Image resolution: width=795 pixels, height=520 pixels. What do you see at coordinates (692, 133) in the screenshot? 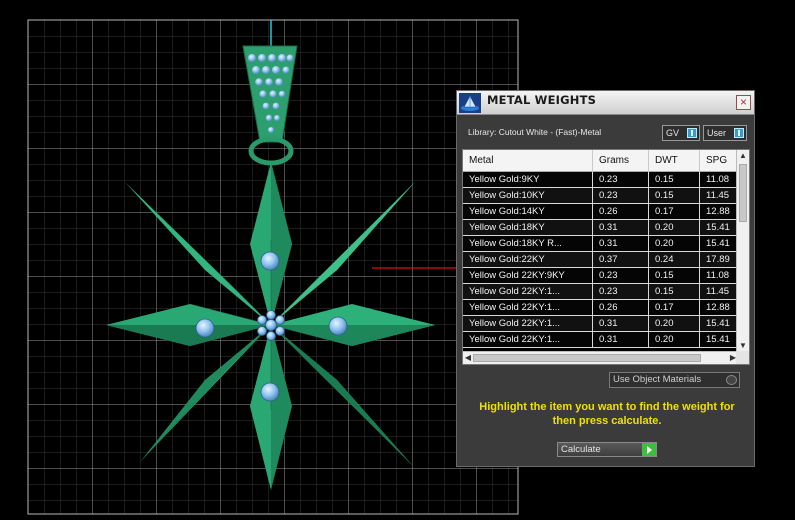
I see `gv-toggle-switch-icon` at bounding box center [692, 133].